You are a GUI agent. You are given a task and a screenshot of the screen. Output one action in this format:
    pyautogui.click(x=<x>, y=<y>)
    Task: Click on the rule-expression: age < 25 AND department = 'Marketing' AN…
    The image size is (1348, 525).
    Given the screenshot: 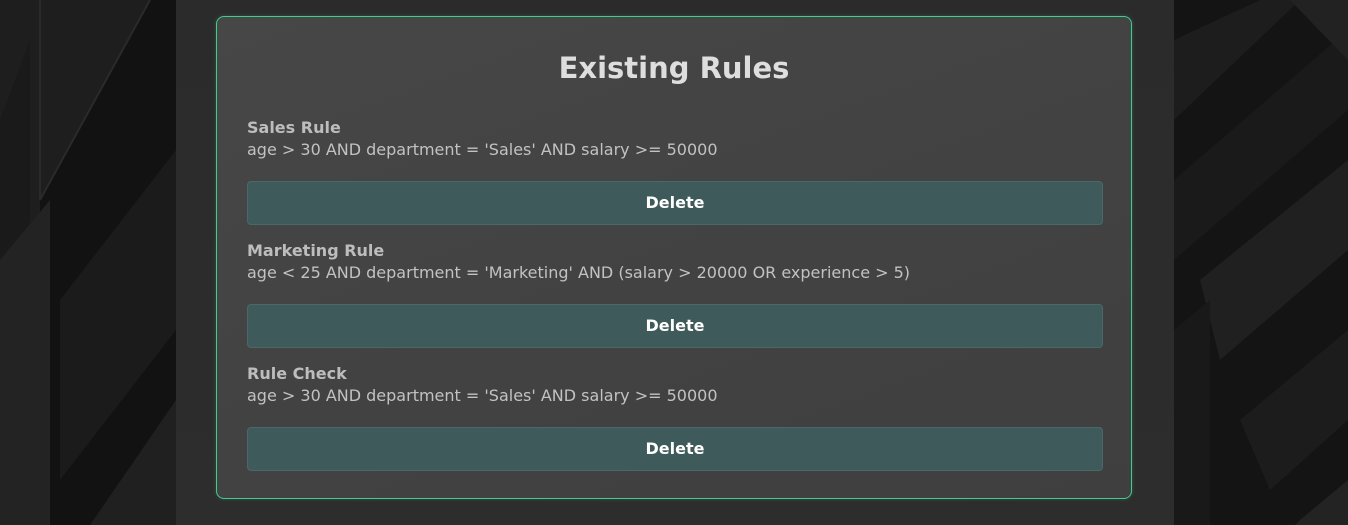 What is the action you would take?
    pyautogui.click(x=579, y=272)
    